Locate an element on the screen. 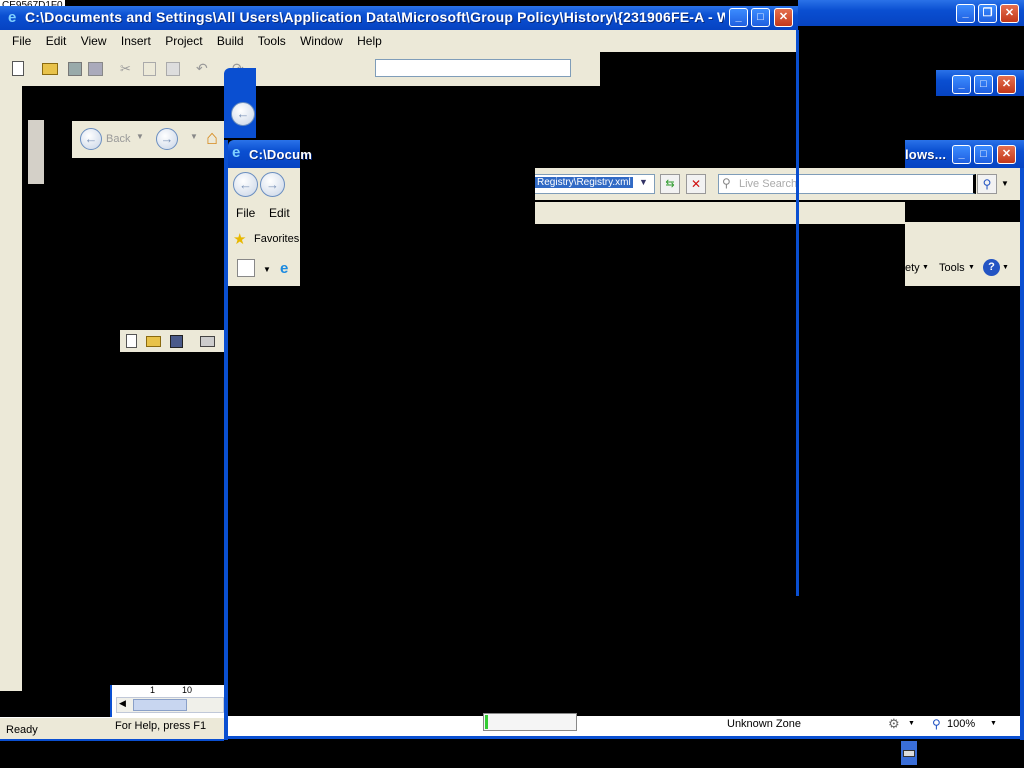  floating-toolbar is located at coordinates (172, 341).